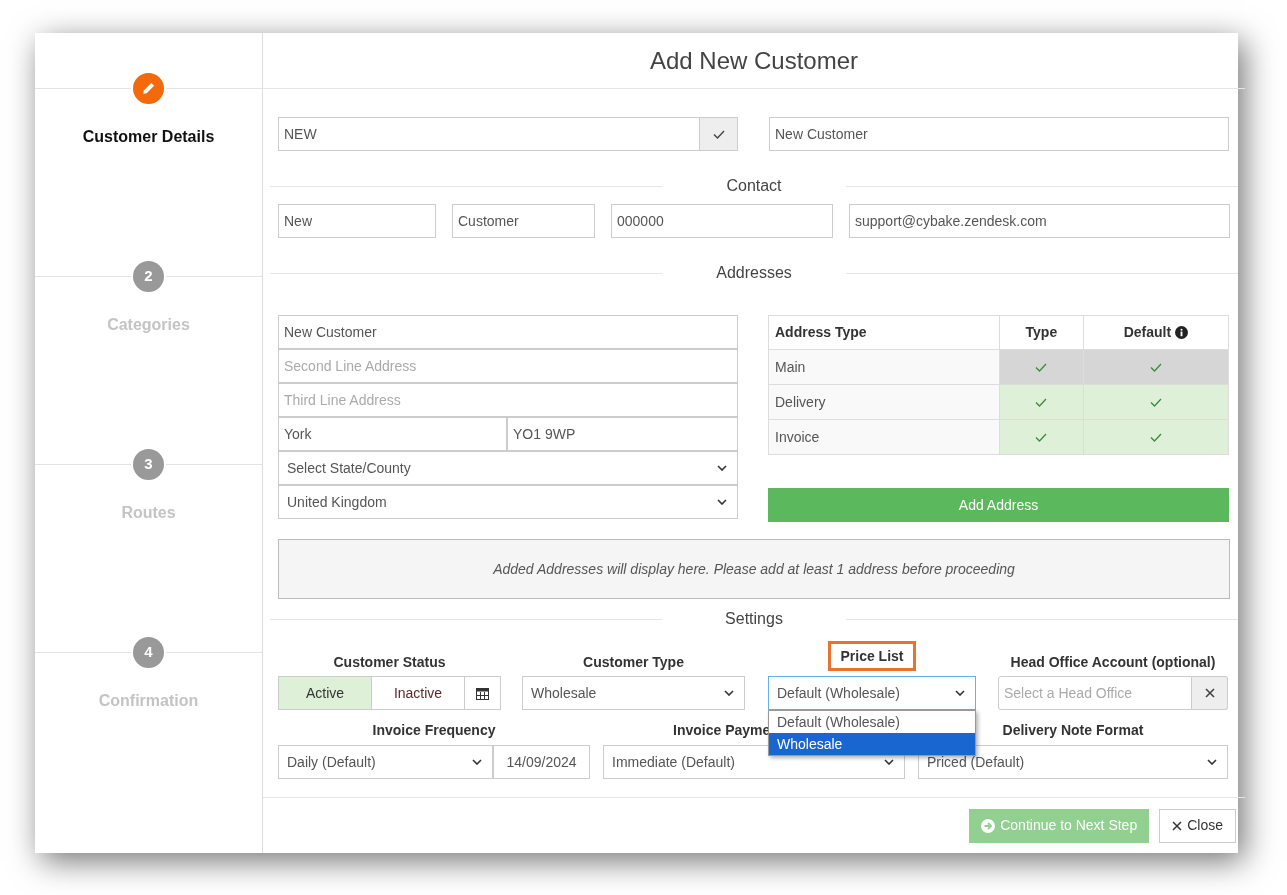 This screenshot has height=895, width=1287. I want to click on field-label: Customer Type, so click(633, 662).